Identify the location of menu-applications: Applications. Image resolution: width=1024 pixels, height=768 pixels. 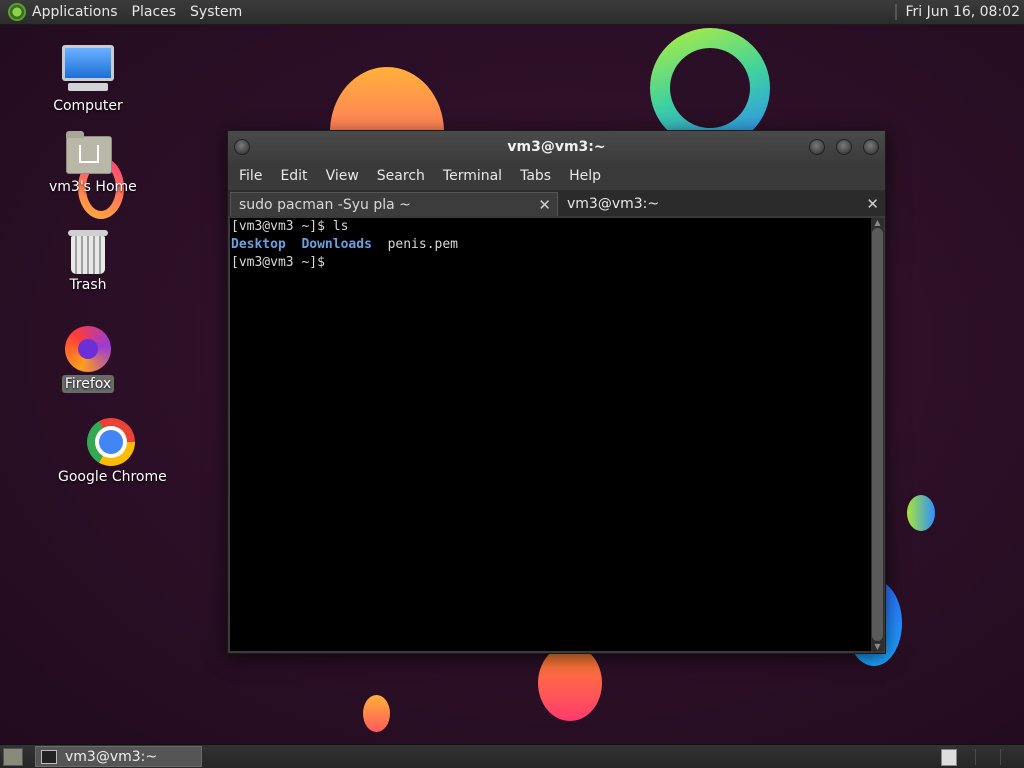
(75, 12).